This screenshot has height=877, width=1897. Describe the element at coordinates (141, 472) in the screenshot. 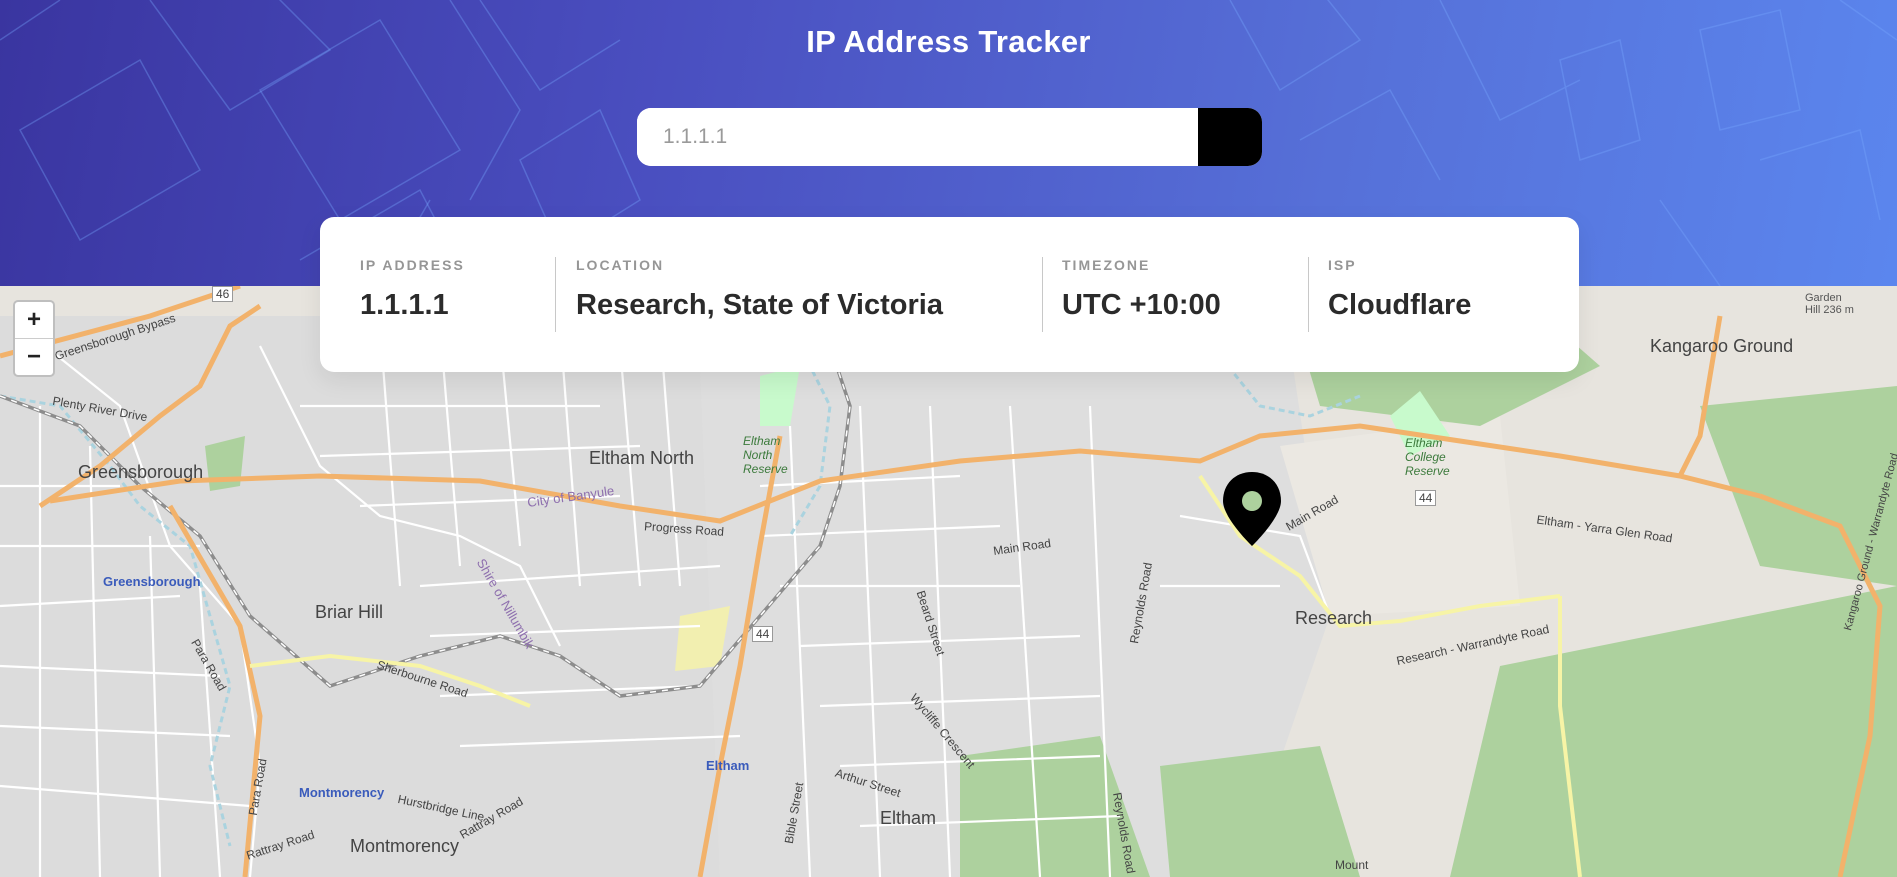

I see `place-label: Greensborough` at that location.